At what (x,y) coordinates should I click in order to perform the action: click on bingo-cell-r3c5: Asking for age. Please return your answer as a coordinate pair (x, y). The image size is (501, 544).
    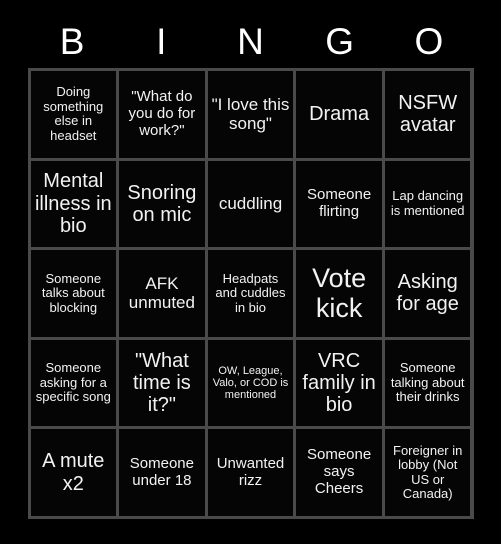
    Looking at the image, I should click on (427, 293).